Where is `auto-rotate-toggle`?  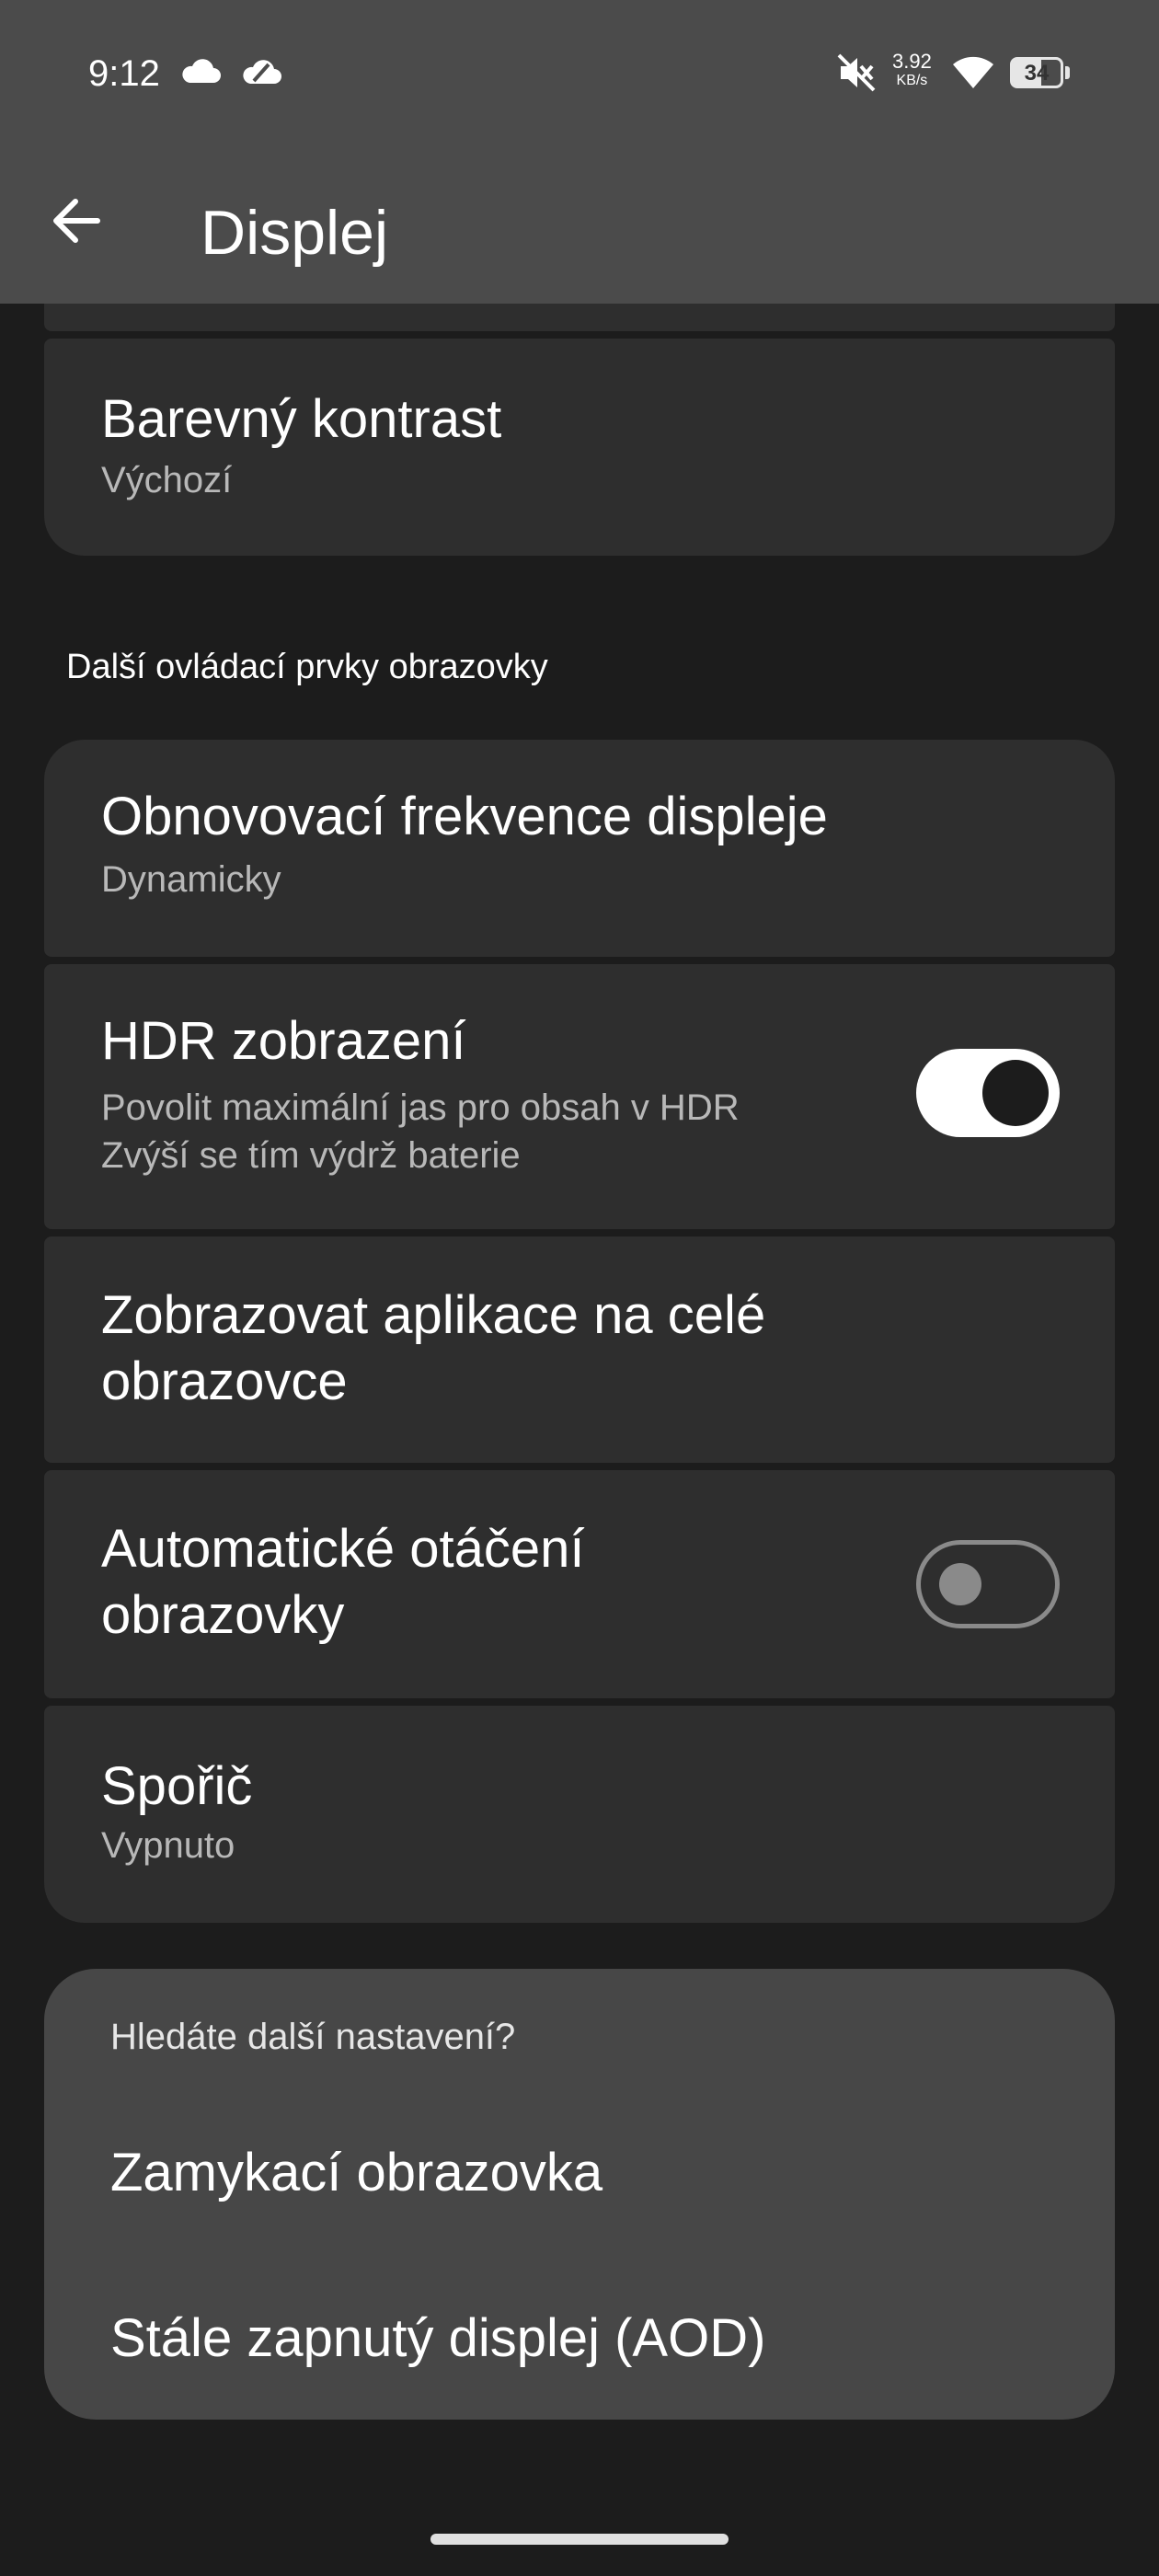
auto-rotate-toggle is located at coordinates (988, 1584).